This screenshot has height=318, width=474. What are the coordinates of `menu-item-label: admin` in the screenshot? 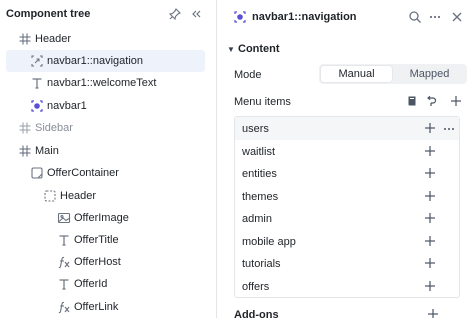 It's located at (257, 219).